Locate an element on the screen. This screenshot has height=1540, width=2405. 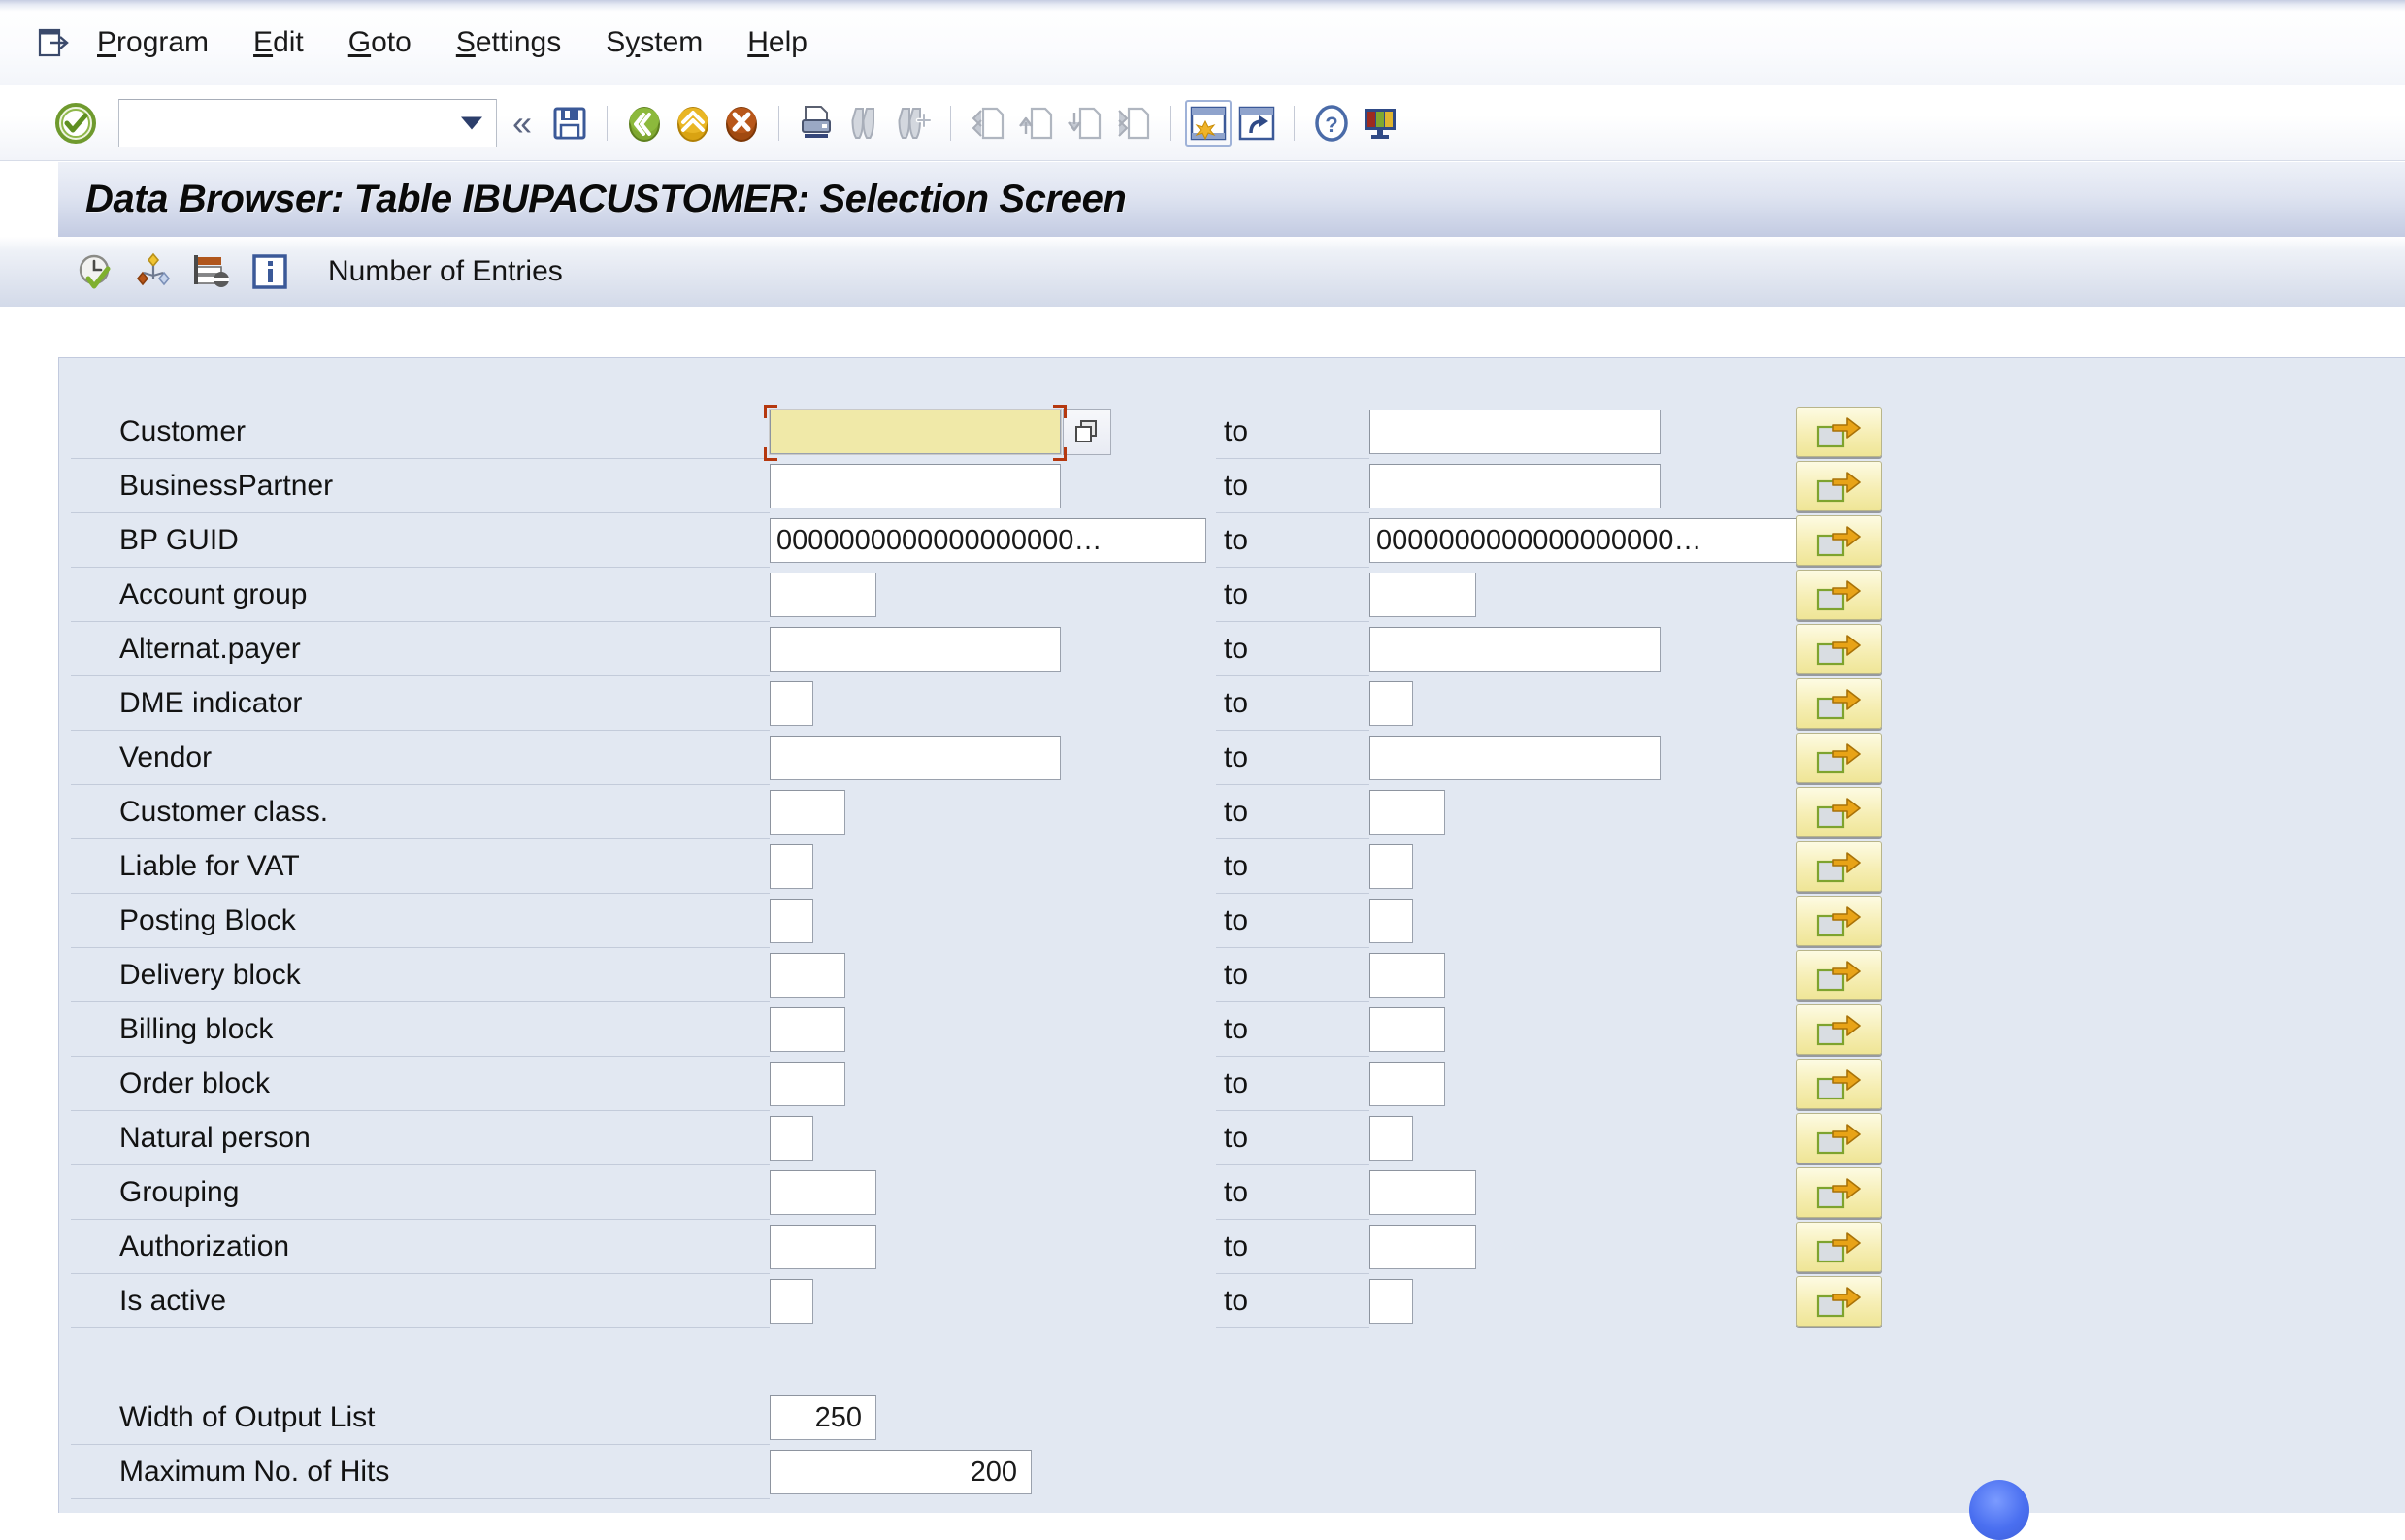
find-icon is located at coordinates (864, 123).